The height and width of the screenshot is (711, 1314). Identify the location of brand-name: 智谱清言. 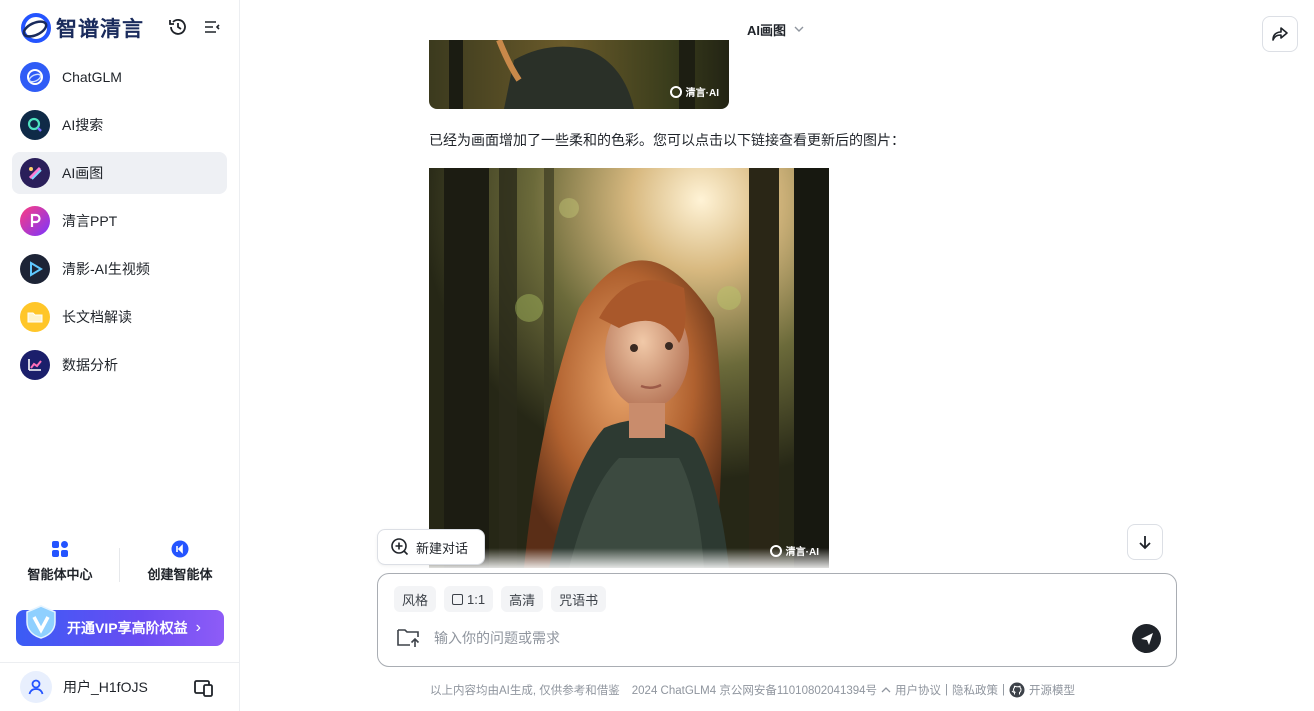
(100, 29).